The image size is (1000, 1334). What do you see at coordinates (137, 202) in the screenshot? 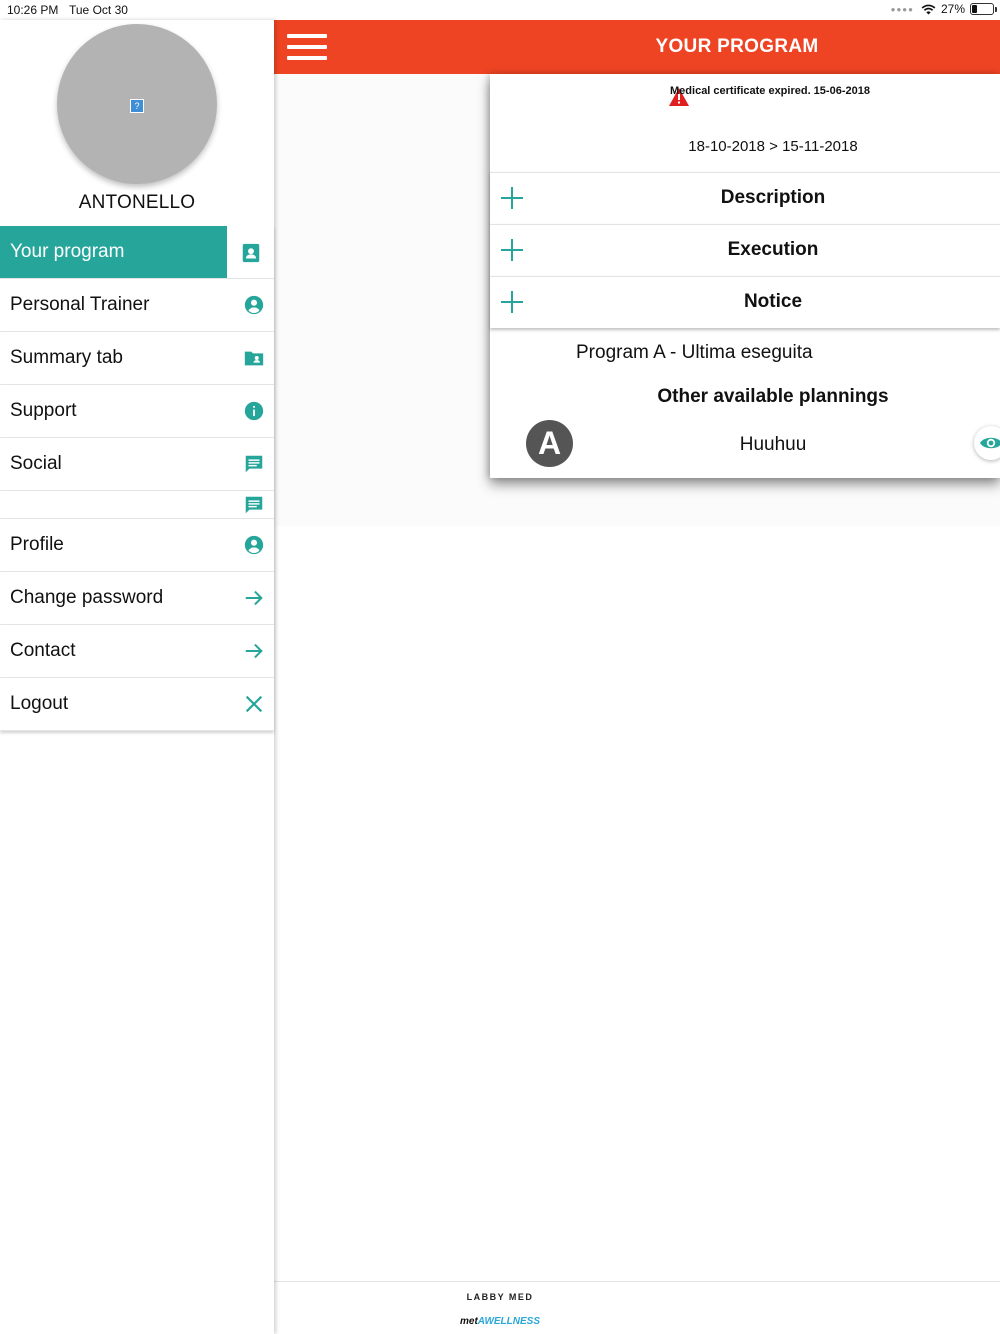
I see `user-name: ANTONELLO` at bounding box center [137, 202].